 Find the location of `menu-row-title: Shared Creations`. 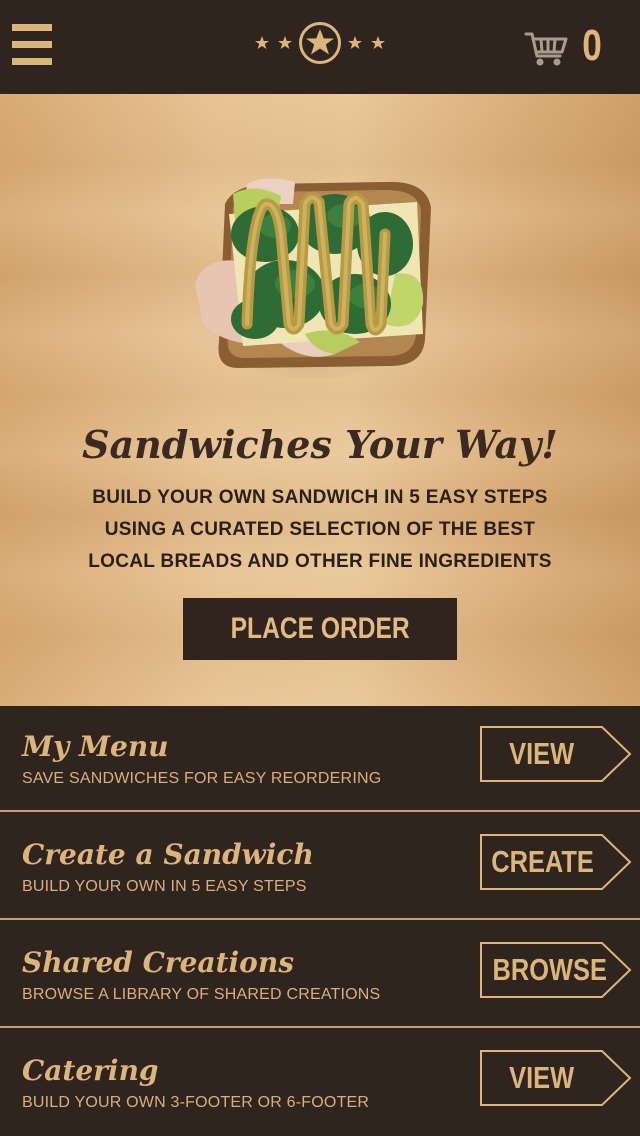

menu-row-title: Shared Creations is located at coordinates (158, 962).